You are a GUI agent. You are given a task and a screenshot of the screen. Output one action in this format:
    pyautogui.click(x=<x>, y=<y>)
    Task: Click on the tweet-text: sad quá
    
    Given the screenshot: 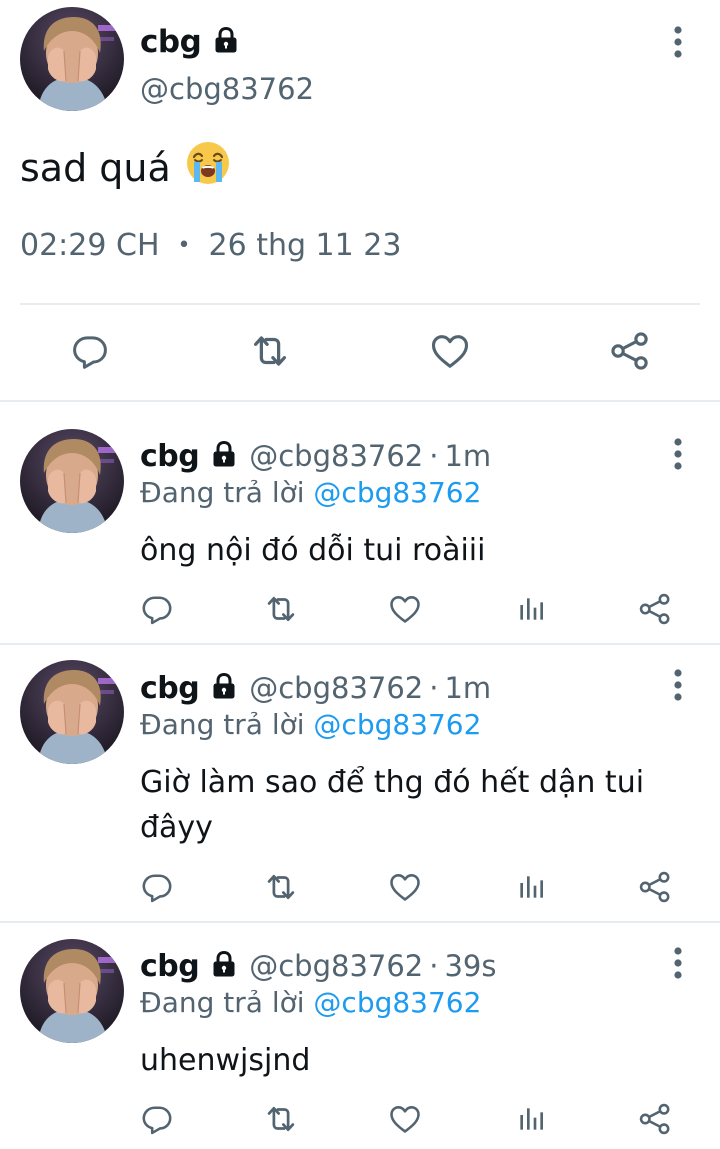 What is the action you would take?
    pyautogui.click(x=125, y=167)
    